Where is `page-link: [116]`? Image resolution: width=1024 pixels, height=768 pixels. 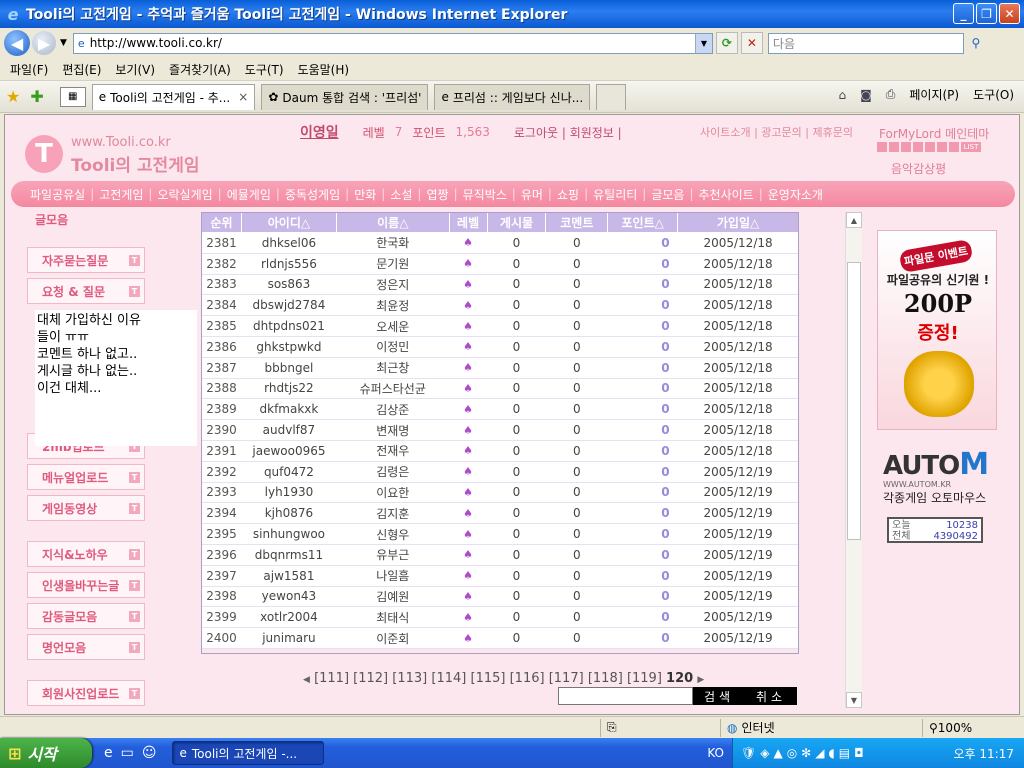 page-link: [116] is located at coordinates (527, 678).